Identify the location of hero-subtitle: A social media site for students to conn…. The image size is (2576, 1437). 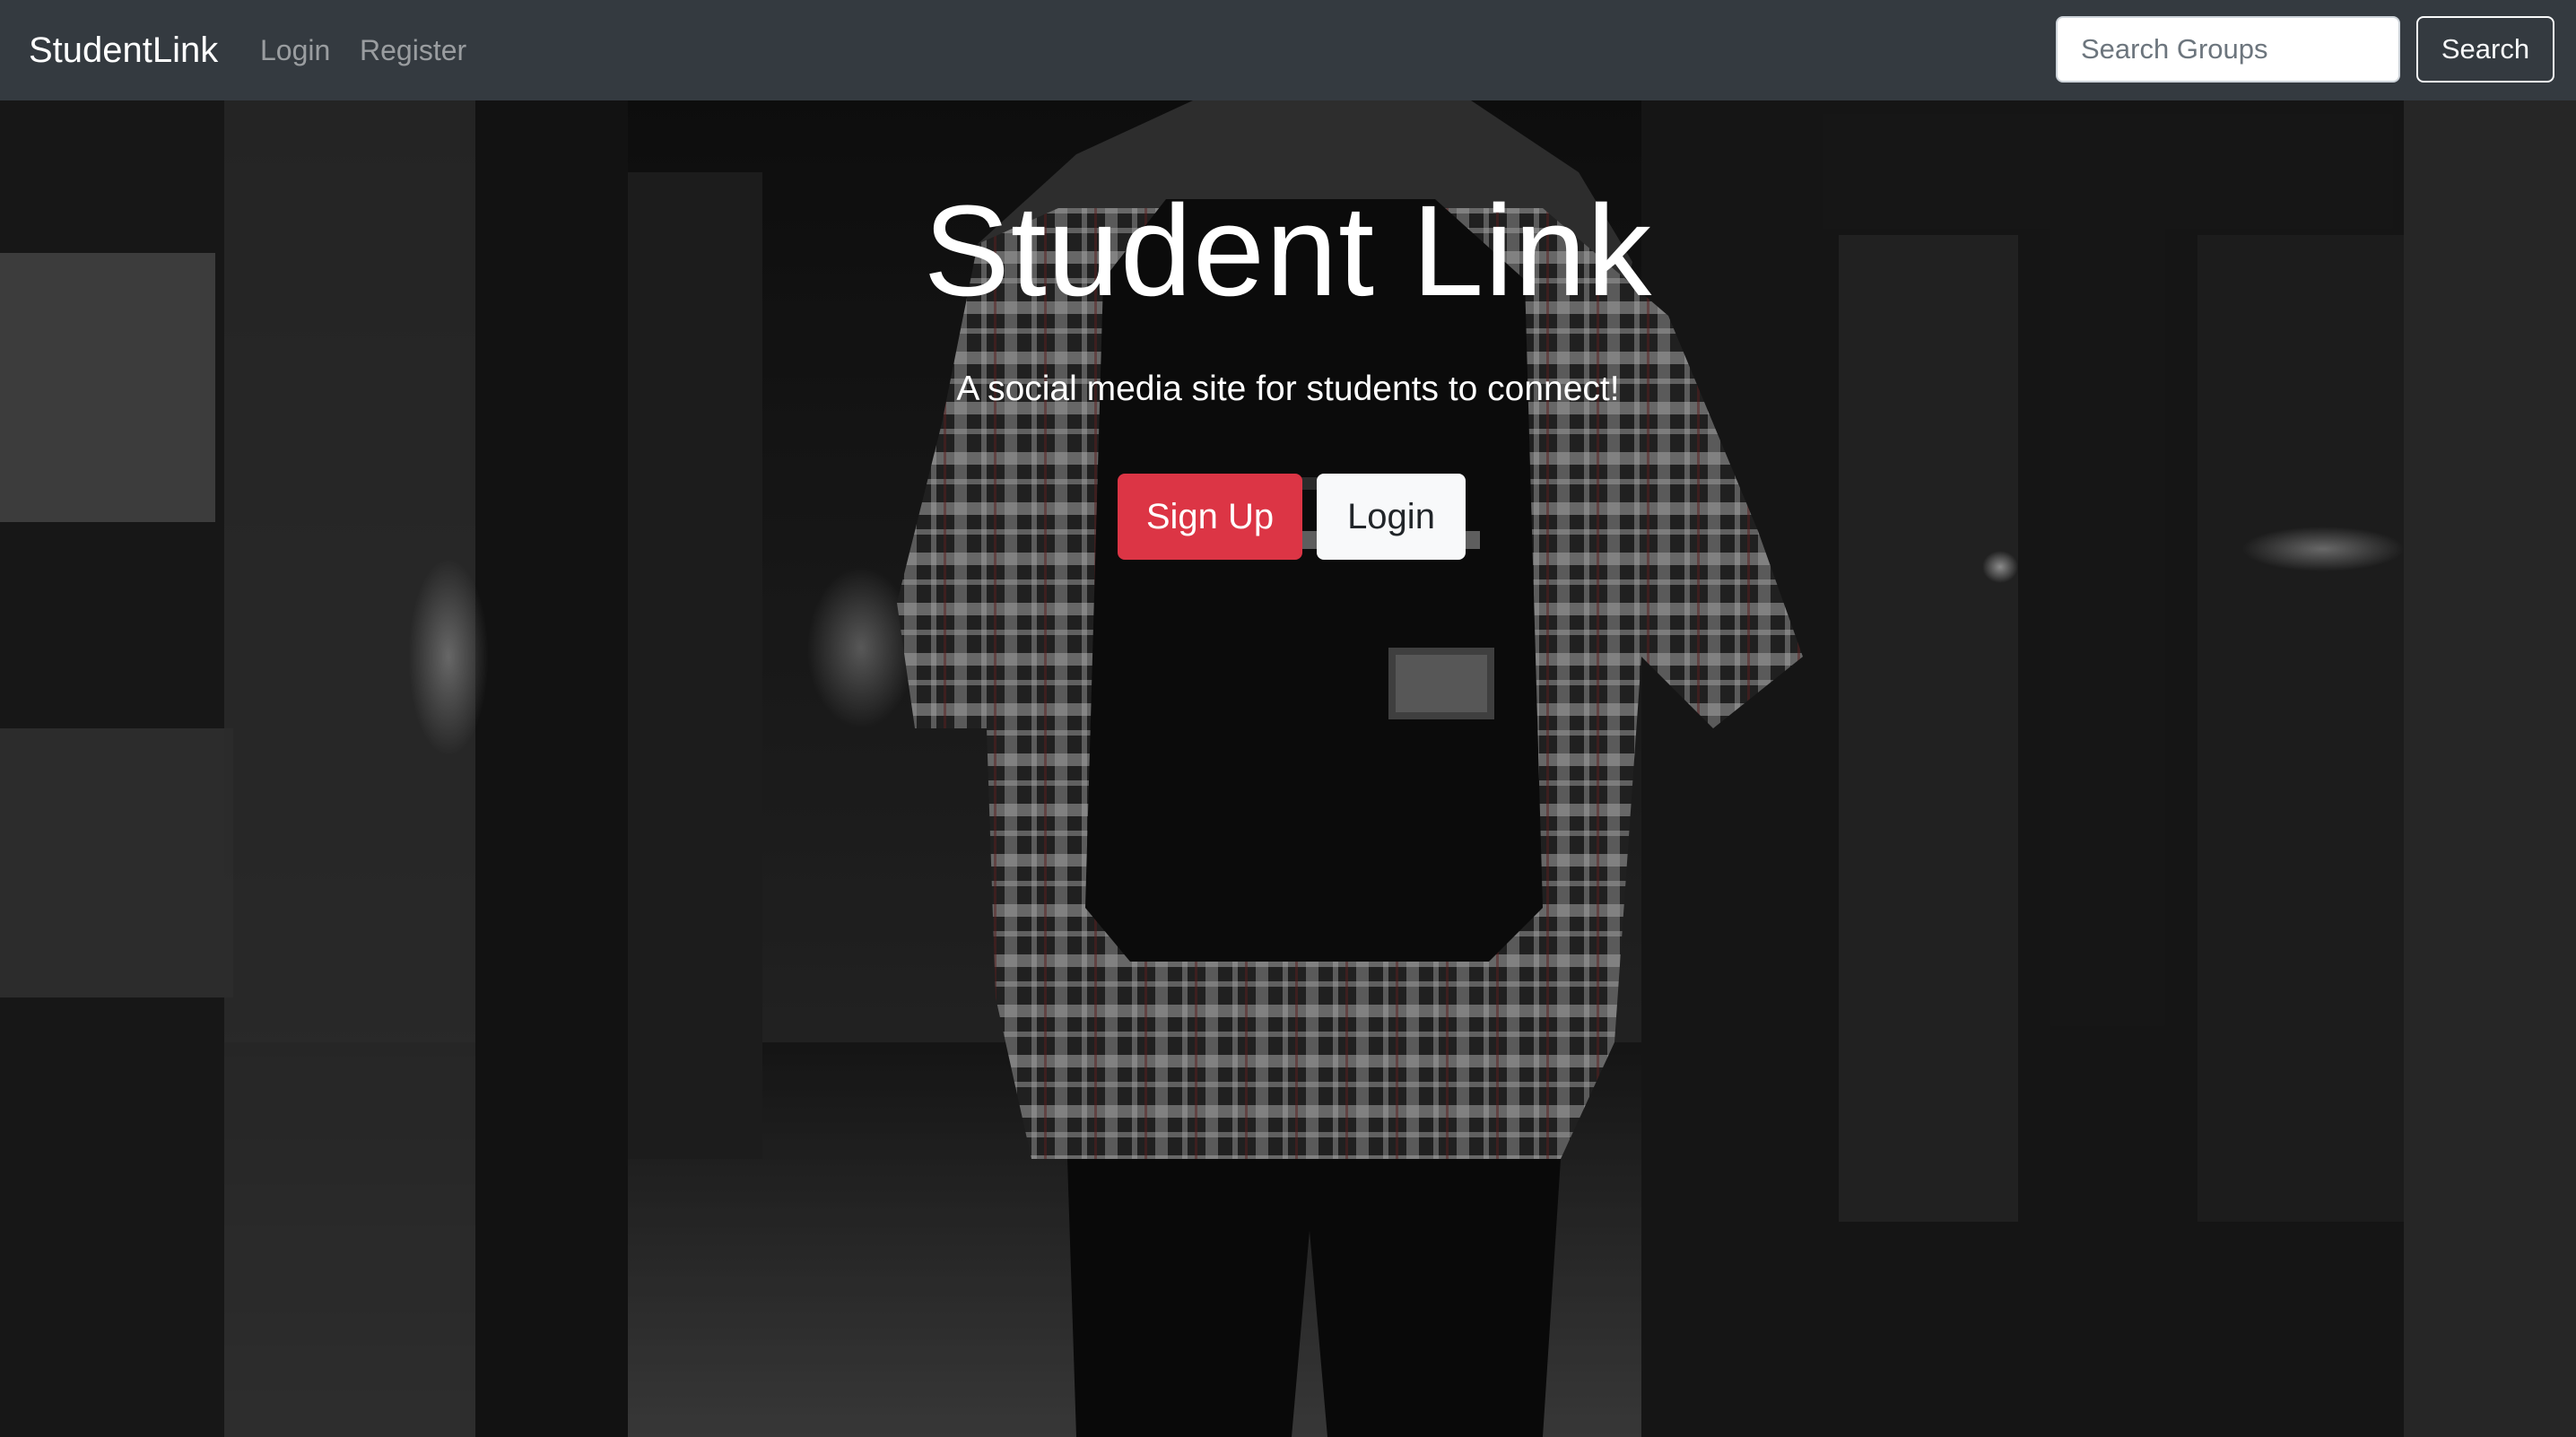
(1288, 389).